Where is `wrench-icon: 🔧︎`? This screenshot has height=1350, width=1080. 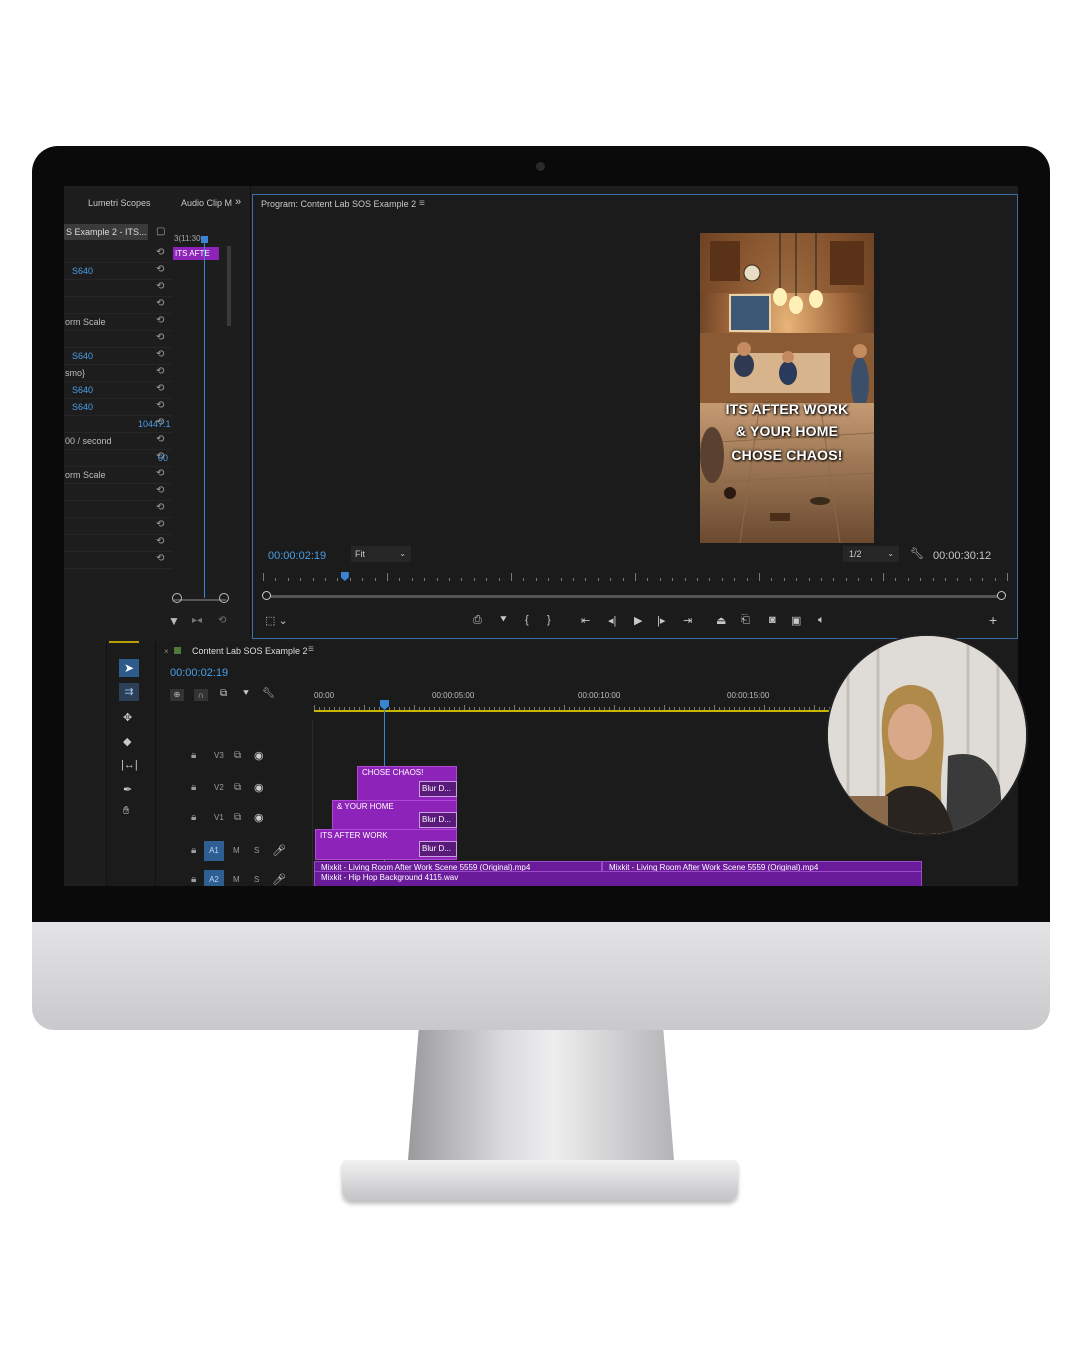 wrench-icon: 🔧︎ is located at coordinates (917, 553).